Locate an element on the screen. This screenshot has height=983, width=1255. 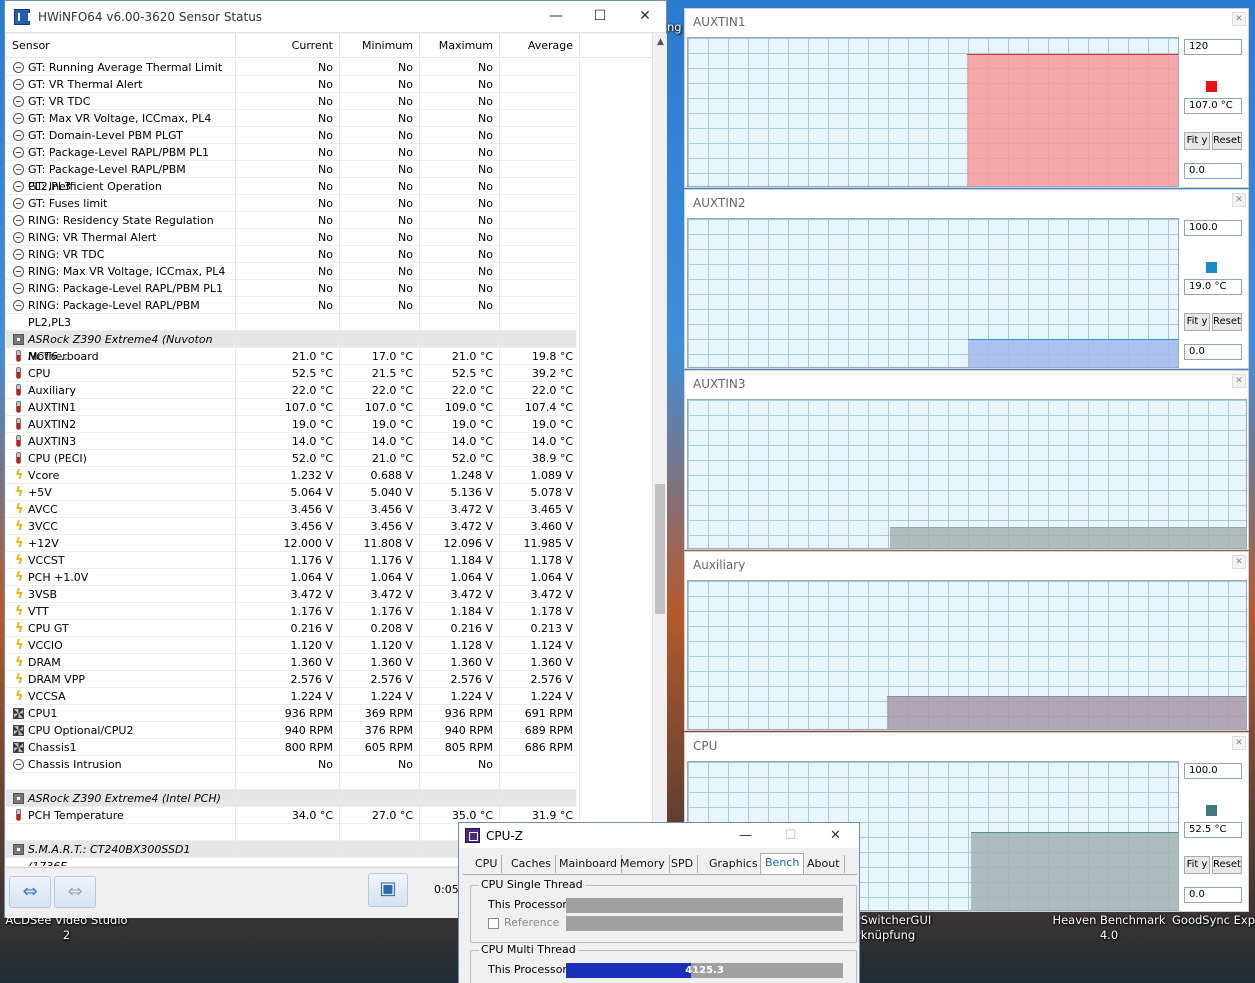
table-row: 3VCC 3.456 V 3.456 V 3.472 V 3.460 Vϟ is located at coordinates (293, 526).